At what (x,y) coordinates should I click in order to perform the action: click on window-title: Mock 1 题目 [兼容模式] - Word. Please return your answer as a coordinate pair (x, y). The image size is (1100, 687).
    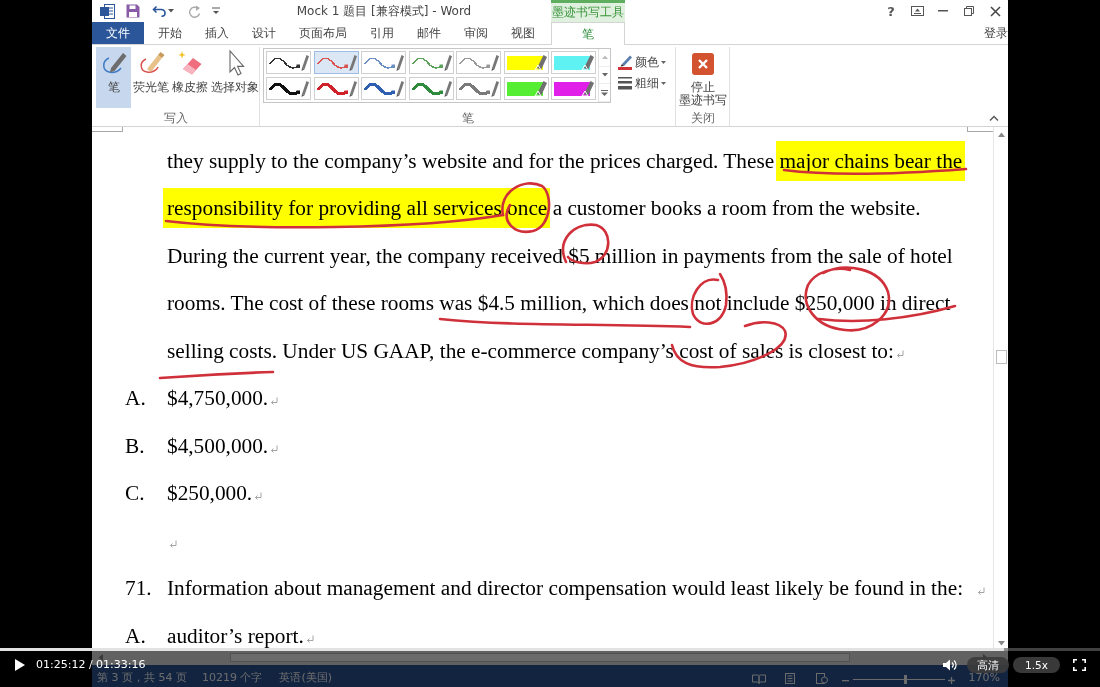
    Looking at the image, I should click on (384, 11).